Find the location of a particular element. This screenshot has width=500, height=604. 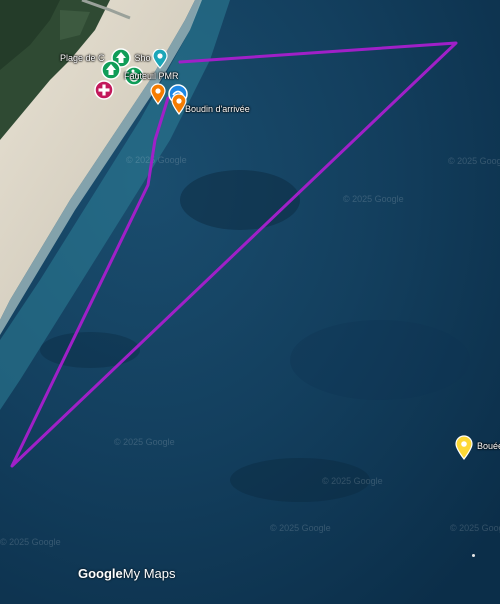

orange-pin-icon is located at coordinates (158, 94).